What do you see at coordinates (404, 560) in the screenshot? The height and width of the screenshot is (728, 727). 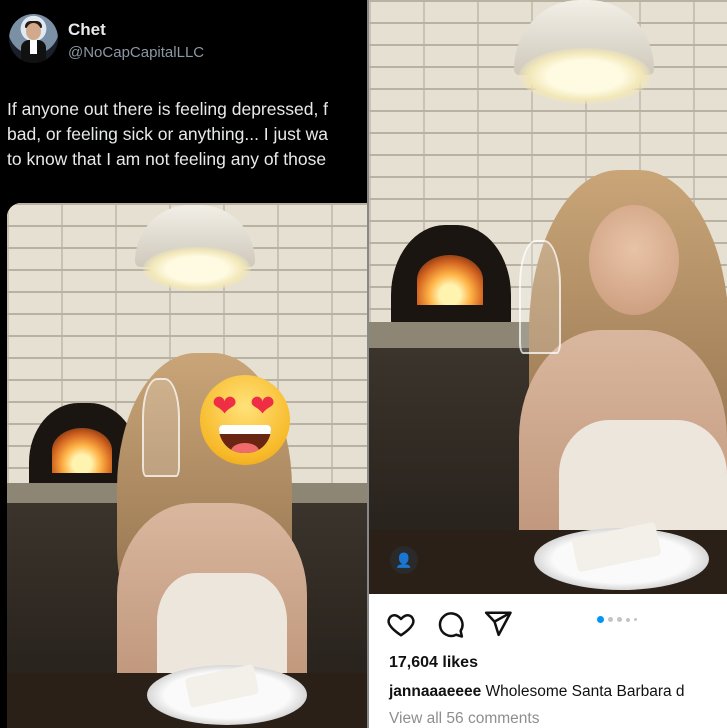 I see `user-tag-icon: 👤` at bounding box center [404, 560].